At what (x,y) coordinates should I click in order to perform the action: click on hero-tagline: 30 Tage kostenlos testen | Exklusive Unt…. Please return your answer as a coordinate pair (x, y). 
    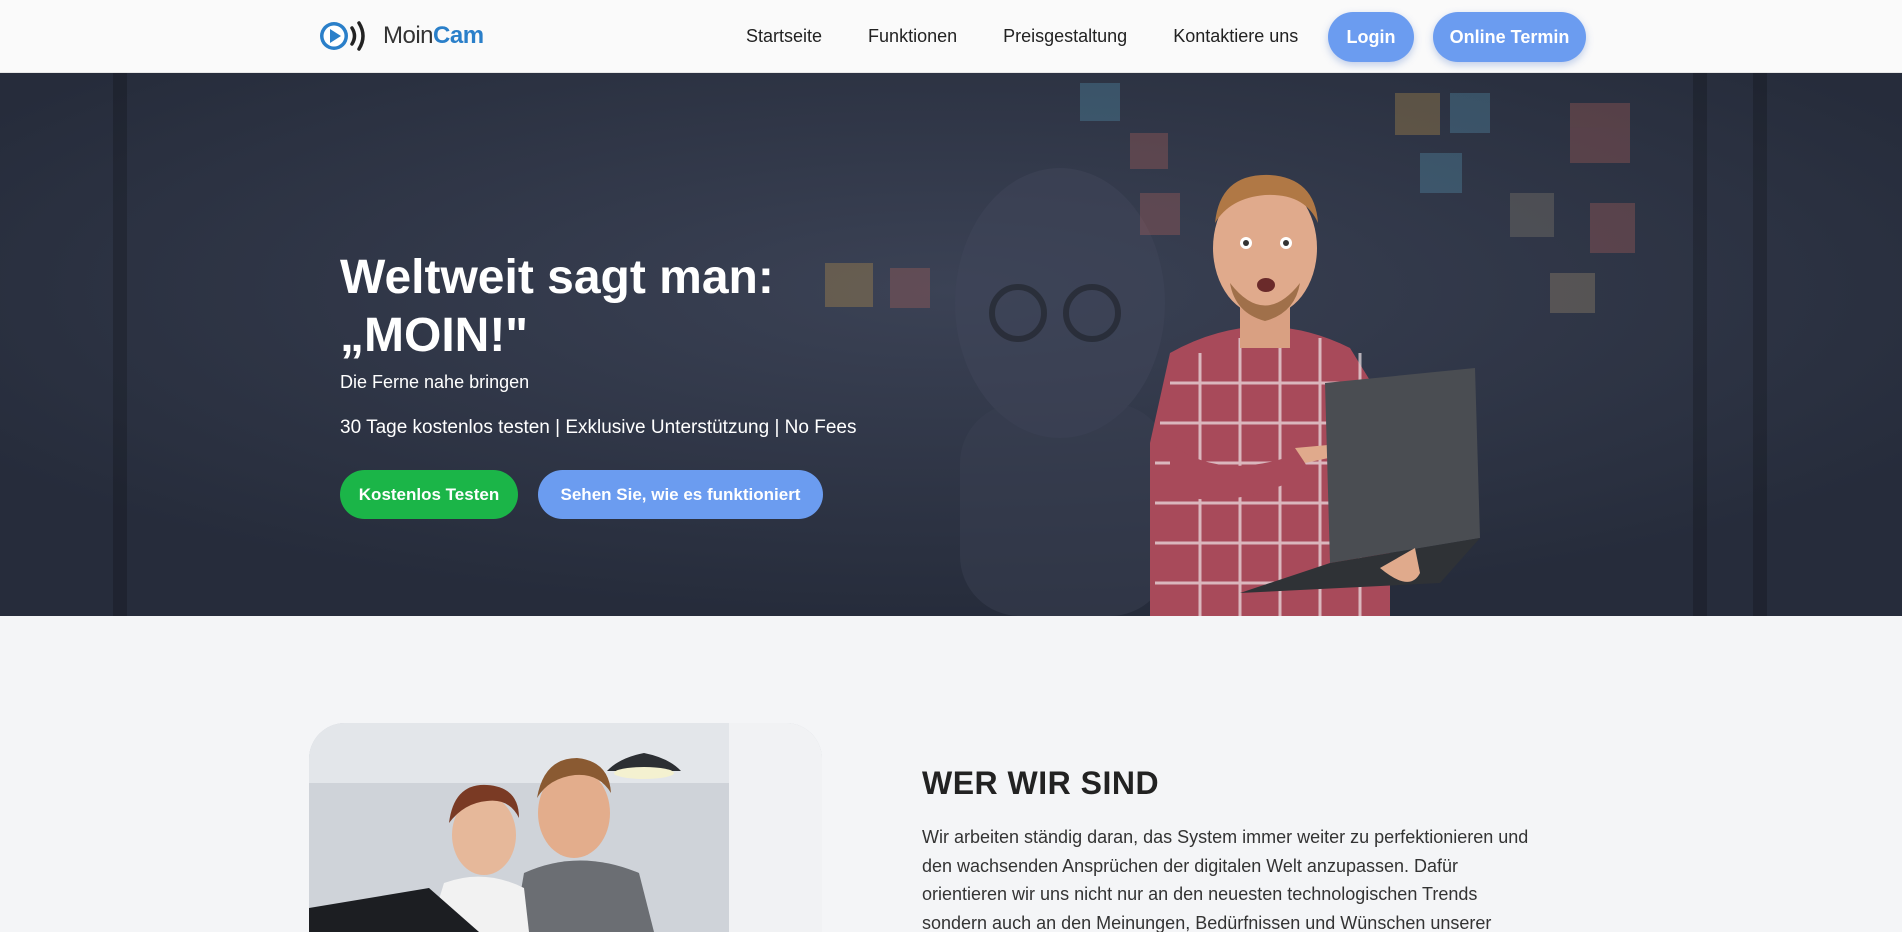
    Looking at the image, I should click on (598, 427).